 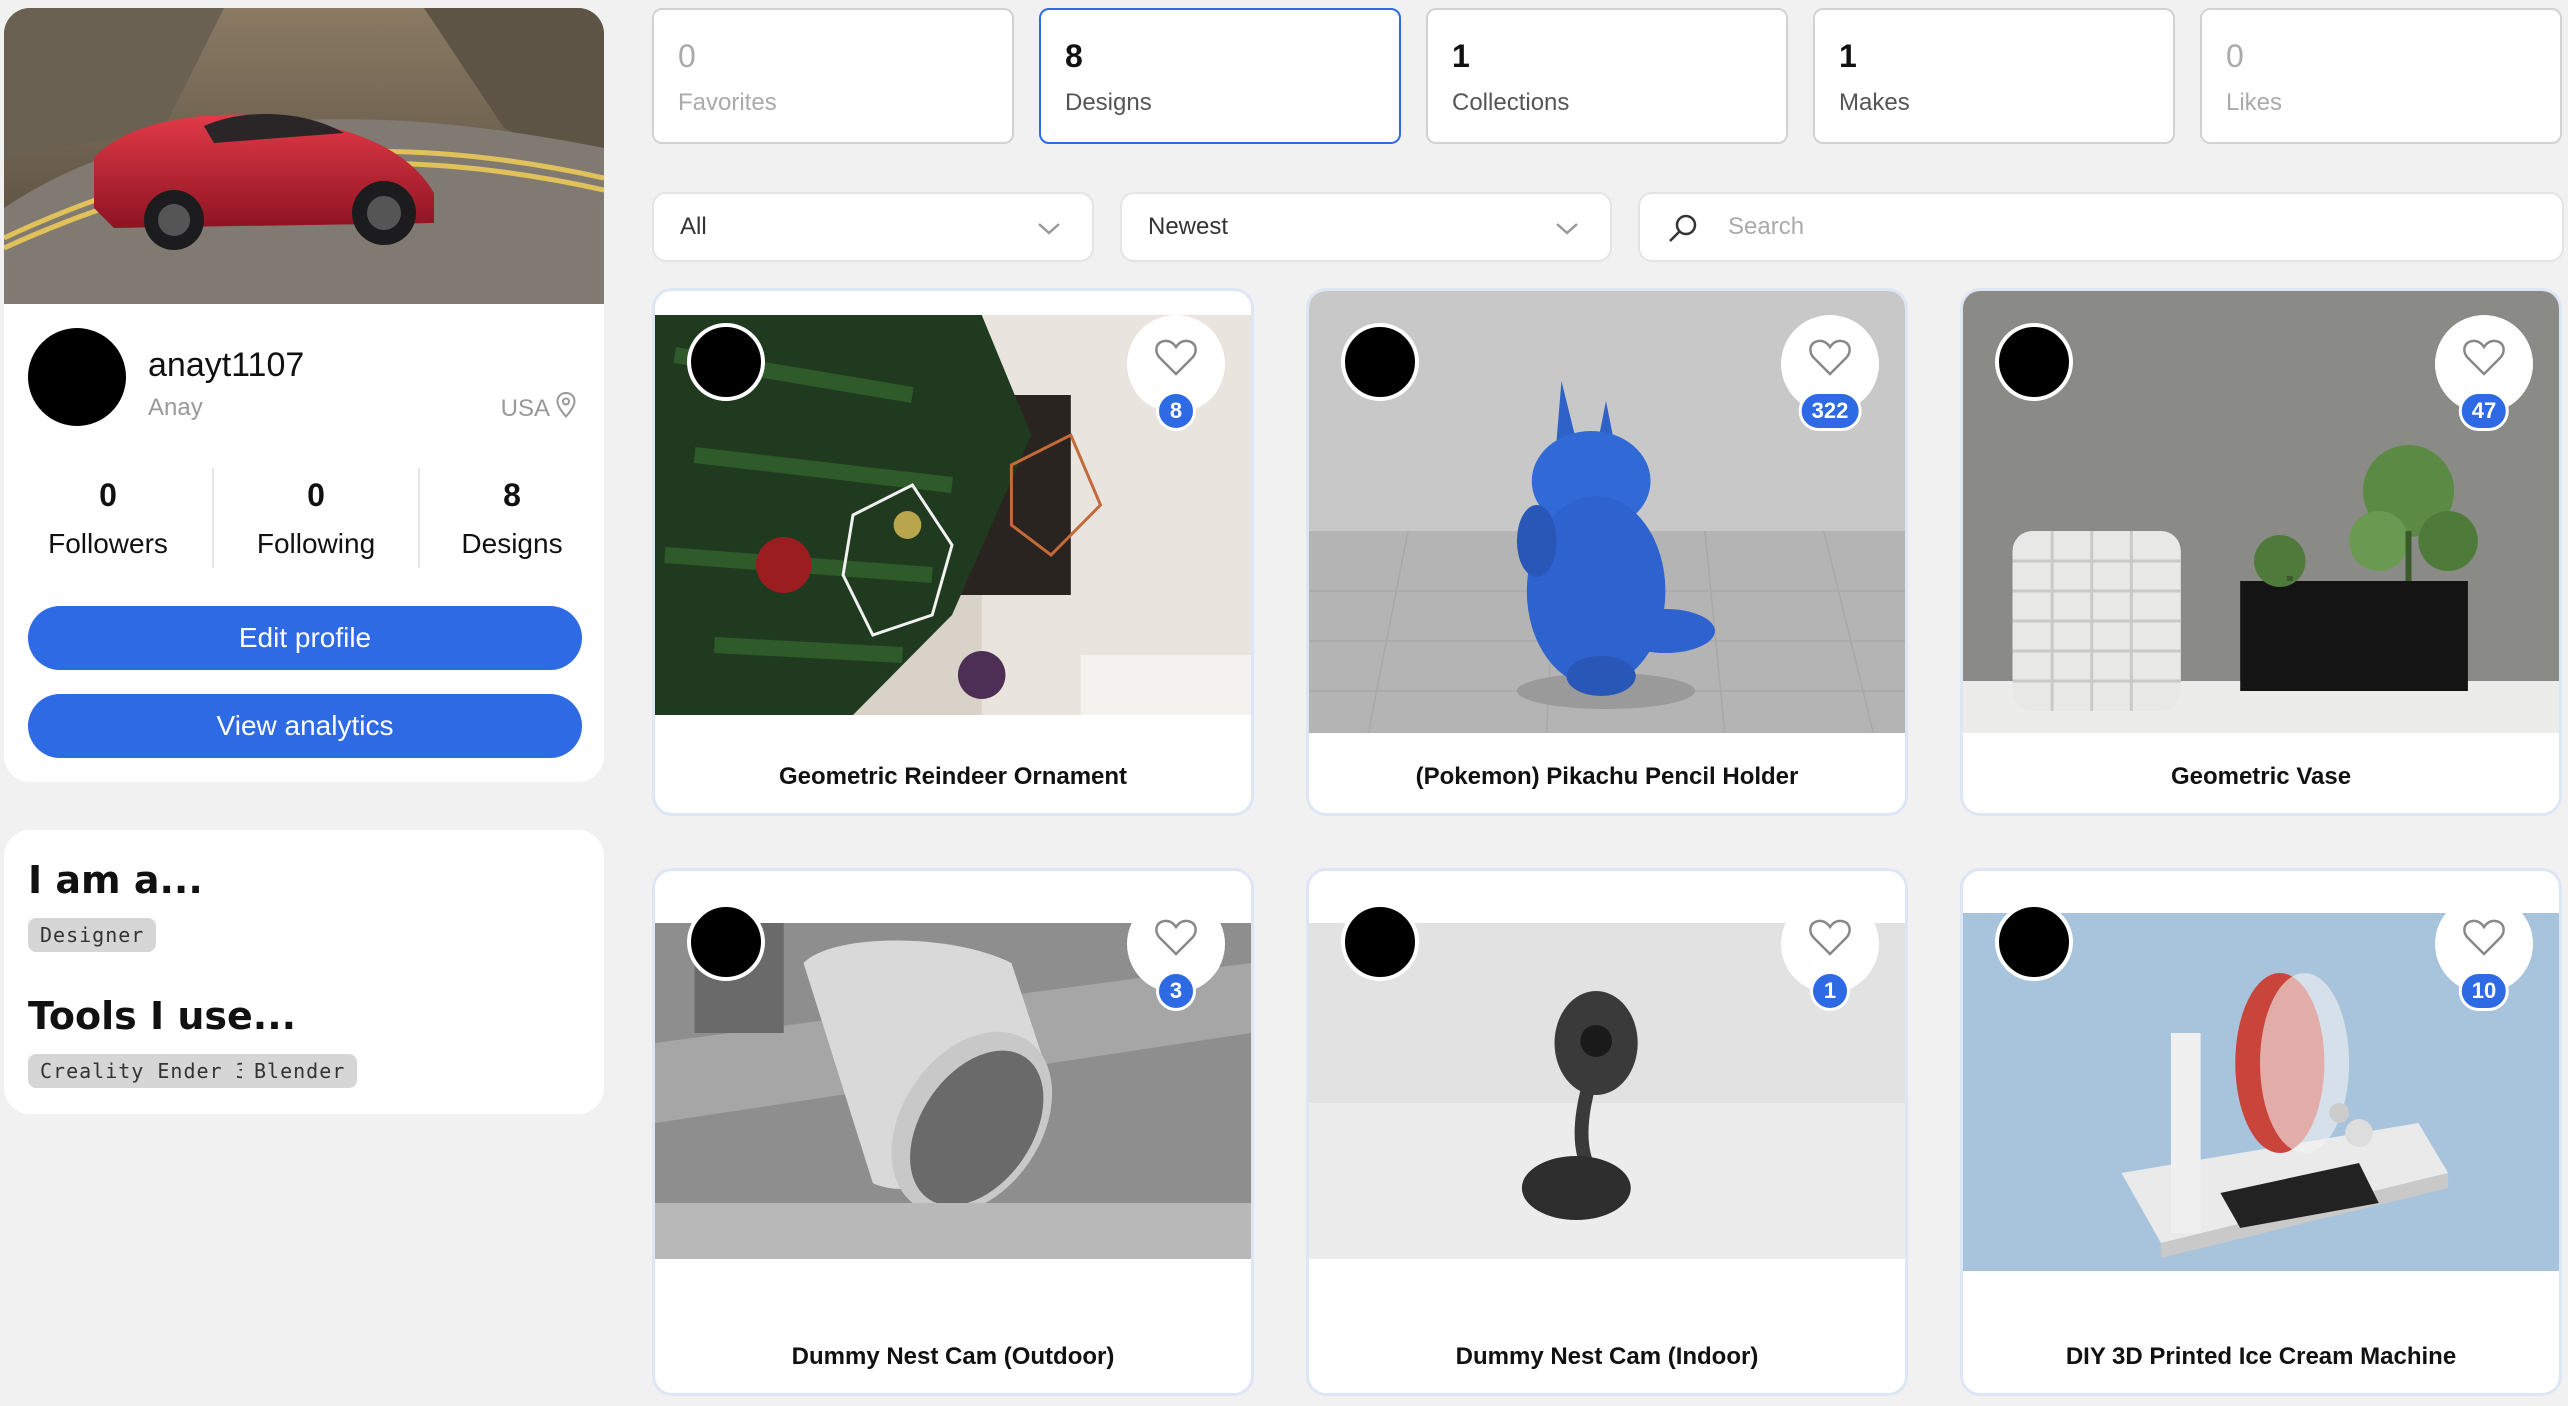 What do you see at coordinates (316, 518) in the screenshot?
I see `stat-following: 0 Following` at bounding box center [316, 518].